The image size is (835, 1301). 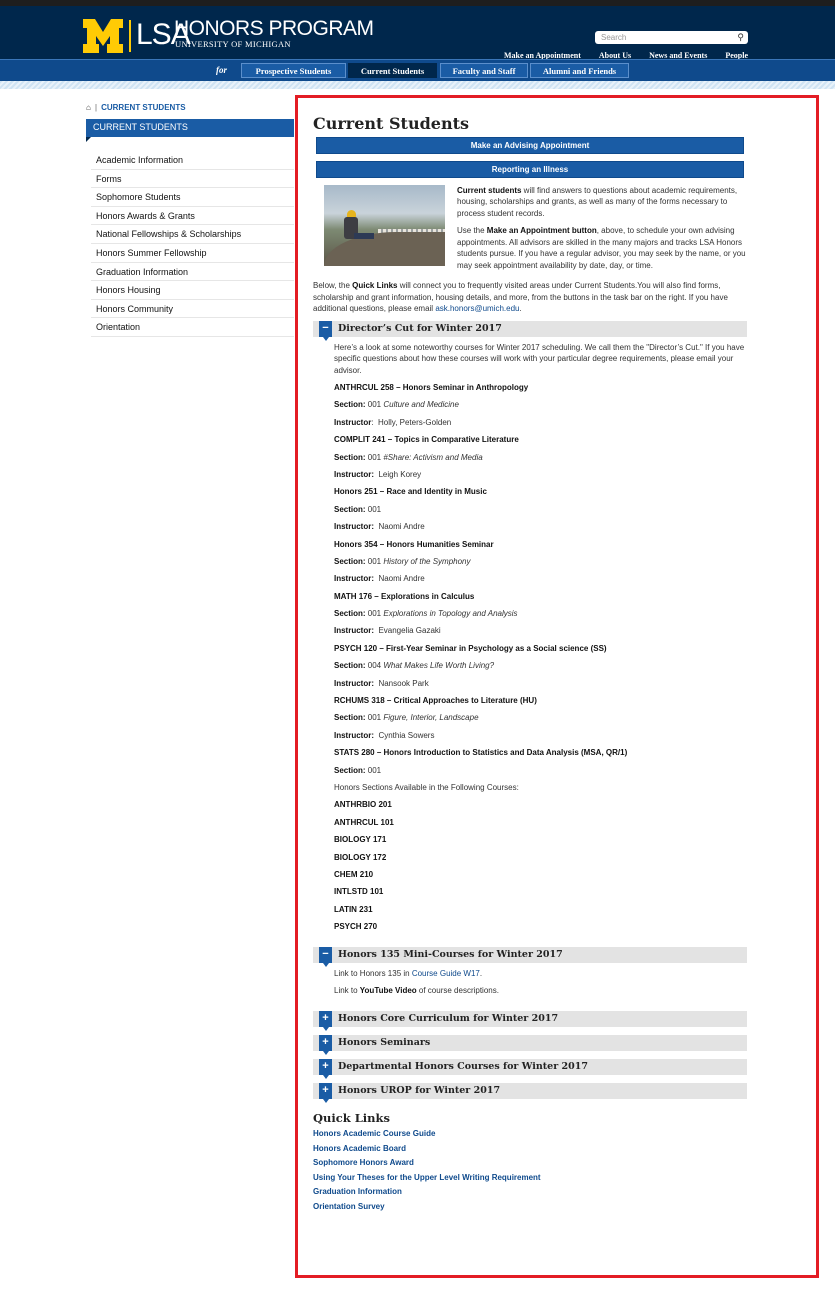 I want to click on sidebar-item-honors-awards: Honors Awards & Grants, so click(x=192, y=216).